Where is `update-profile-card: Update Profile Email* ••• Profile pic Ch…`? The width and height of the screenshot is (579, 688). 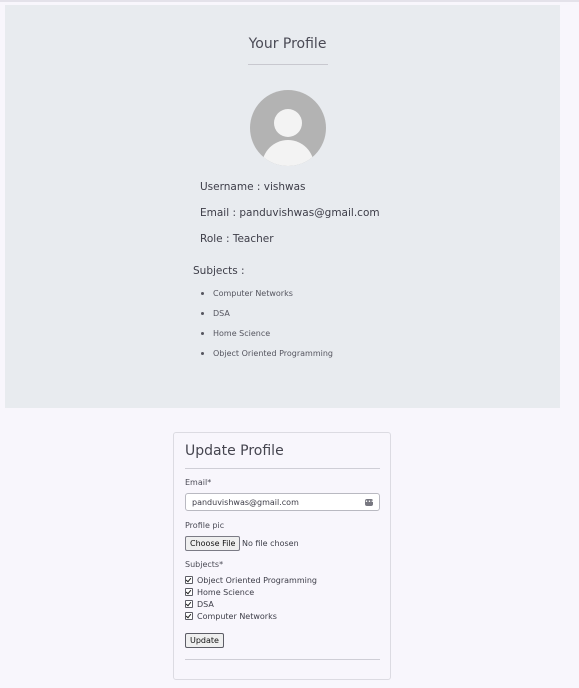
update-profile-card: Update Profile Email* ••• Profile pic Ch… is located at coordinates (282, 556).